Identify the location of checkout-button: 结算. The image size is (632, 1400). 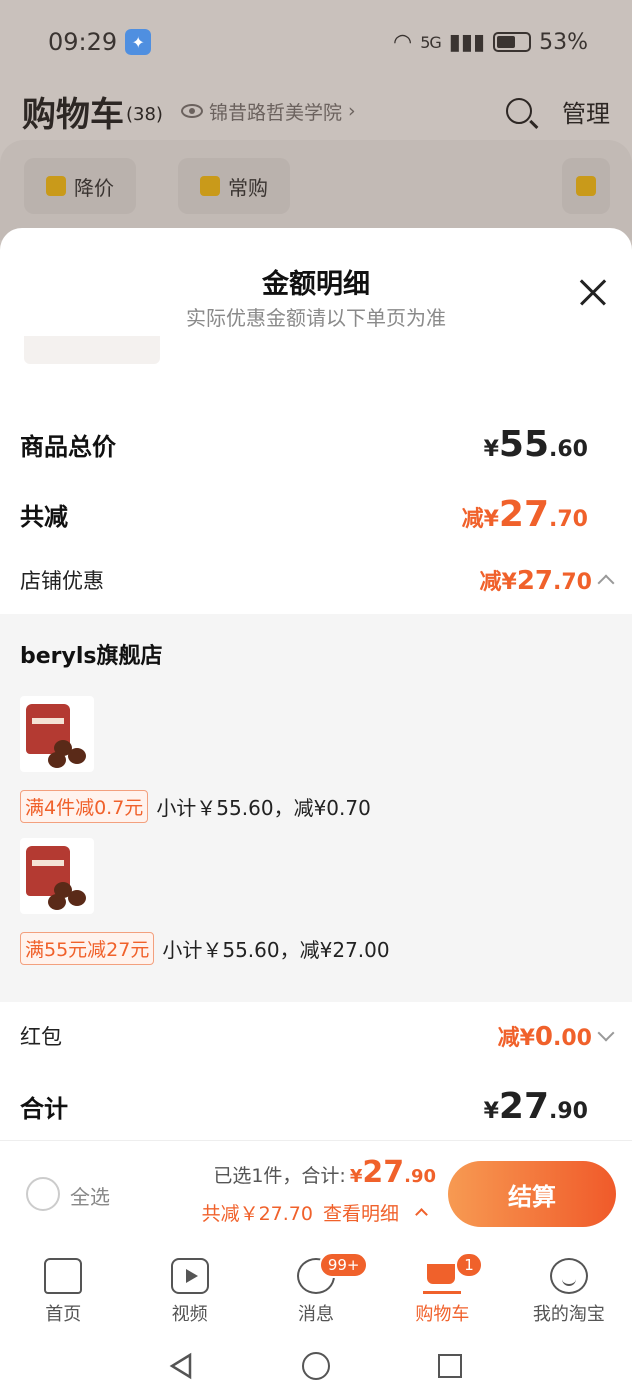
(532, 1194).